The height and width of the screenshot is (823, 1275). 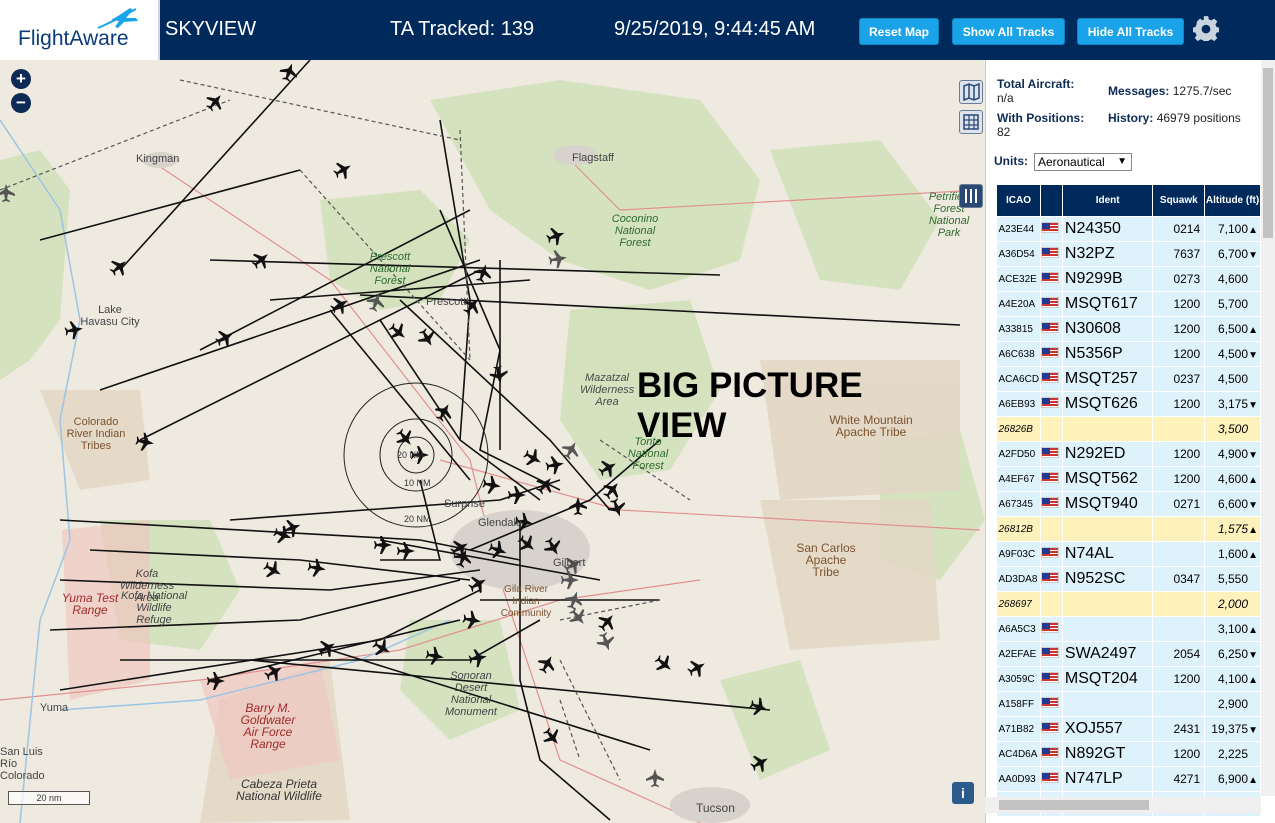 What do you see at coordinates (1179, 779) in the screenshot?
I see `cell-squawk: 4271` at bounding box center [1179, 779].